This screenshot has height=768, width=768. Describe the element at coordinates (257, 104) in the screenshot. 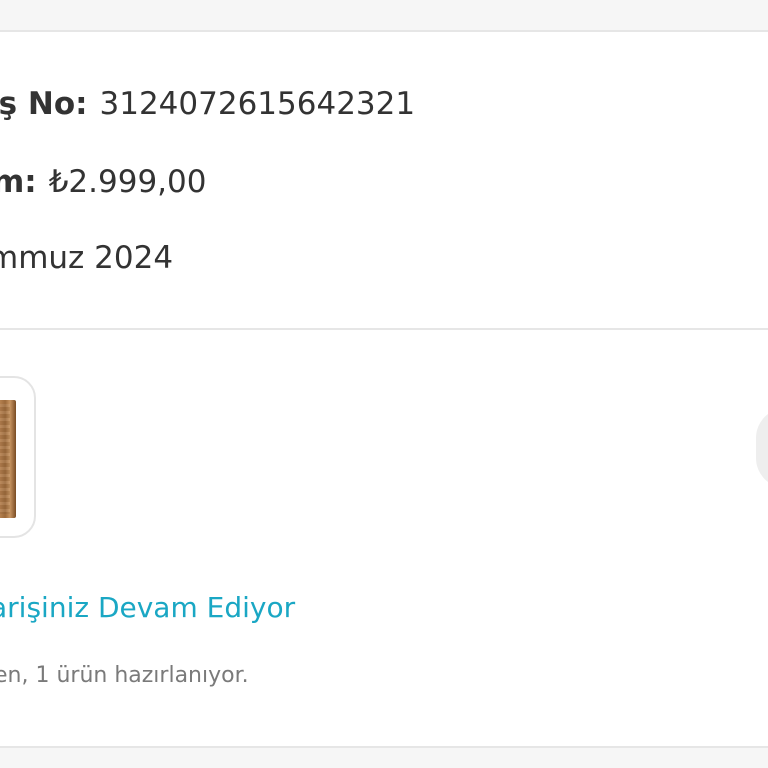

I see `order-number-value: 3124072615642321` at that location.